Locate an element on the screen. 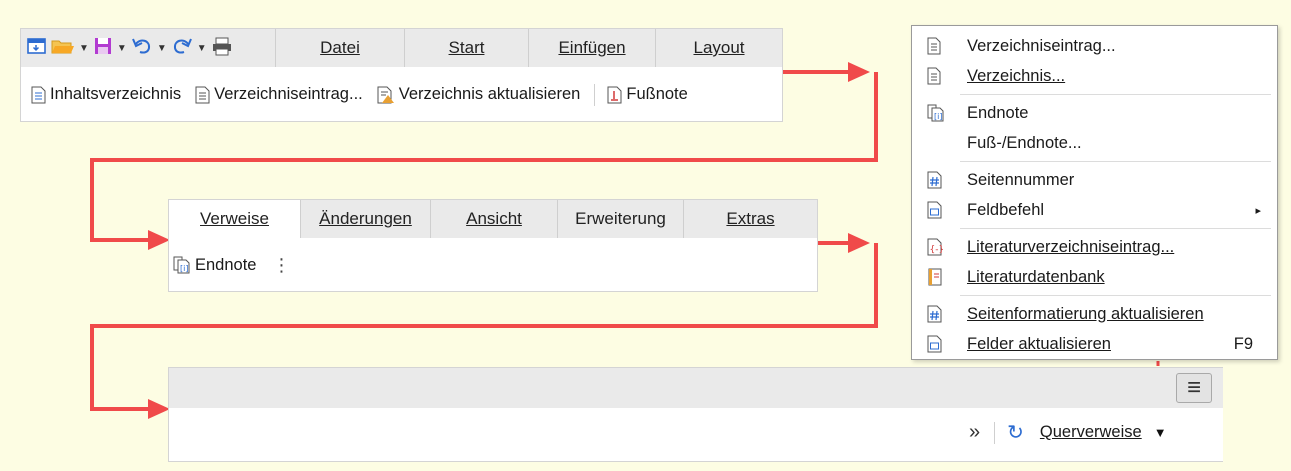 This screenshot has width=1291, height=471. bibliography-entry-icon: {-} is located at coordinates (935, 247).